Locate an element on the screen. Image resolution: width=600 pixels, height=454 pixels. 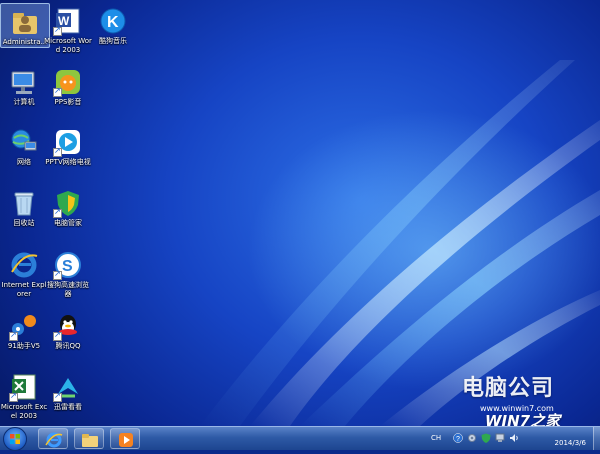
desktop-icon-91-assistant: 91助手V5 is located at coordinates (24, 329).